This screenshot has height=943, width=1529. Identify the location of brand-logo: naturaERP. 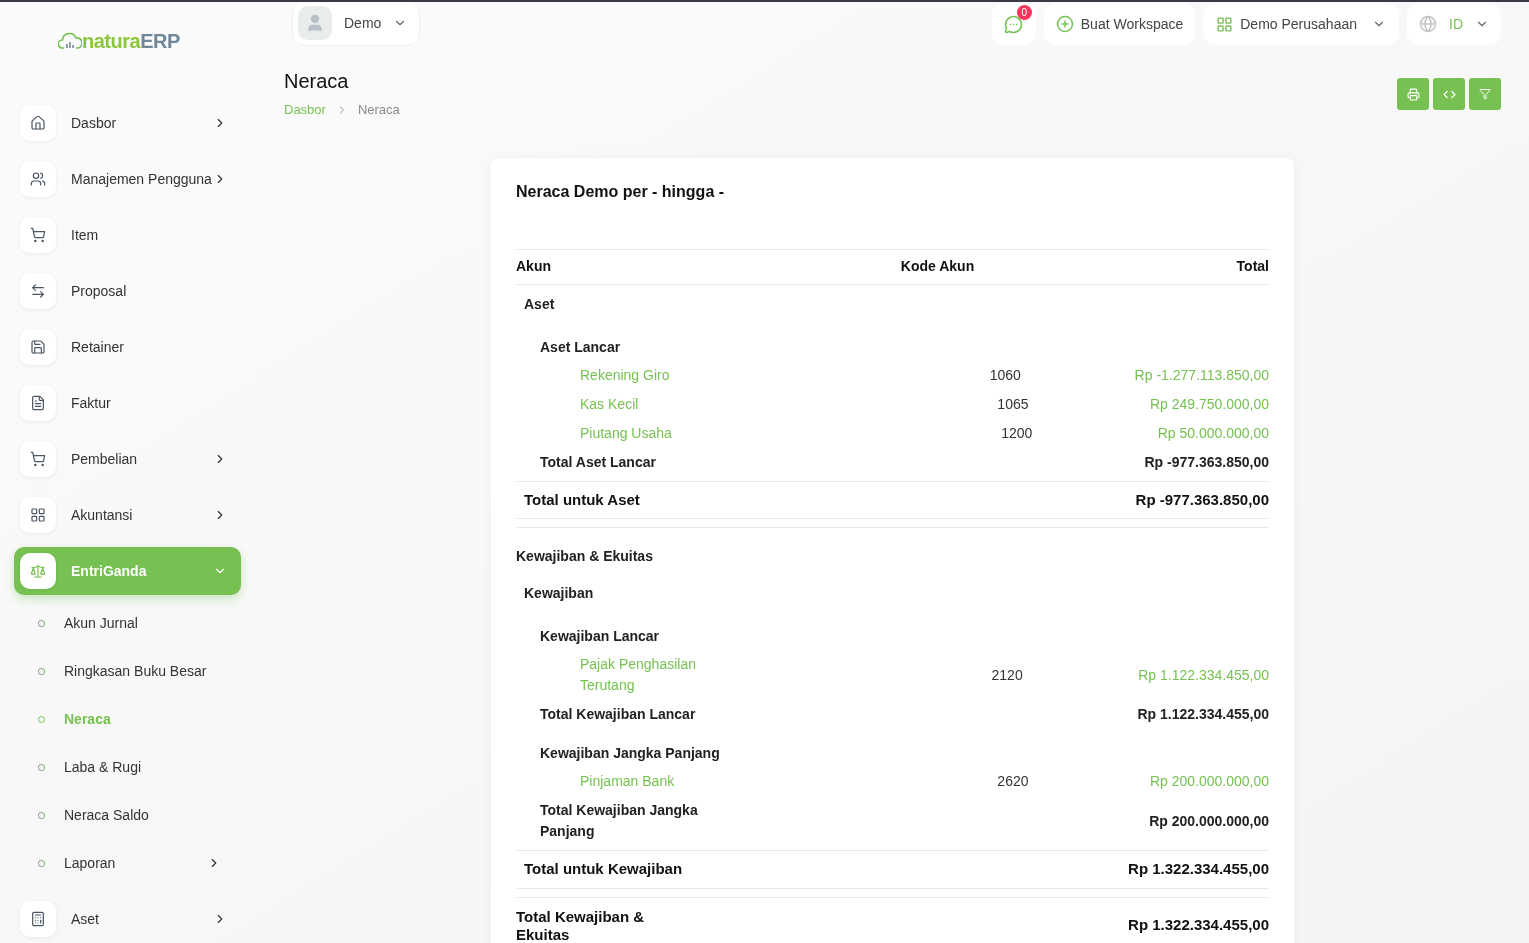
(131, 41).